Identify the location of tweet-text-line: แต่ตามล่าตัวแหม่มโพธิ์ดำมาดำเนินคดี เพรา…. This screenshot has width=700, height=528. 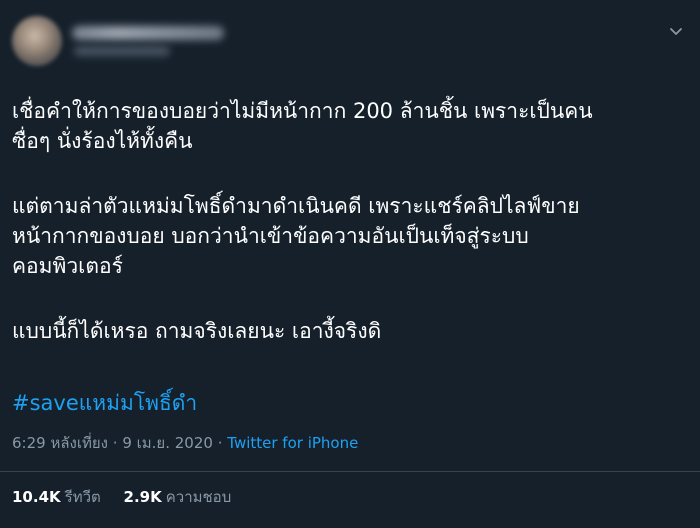
(296, 206).